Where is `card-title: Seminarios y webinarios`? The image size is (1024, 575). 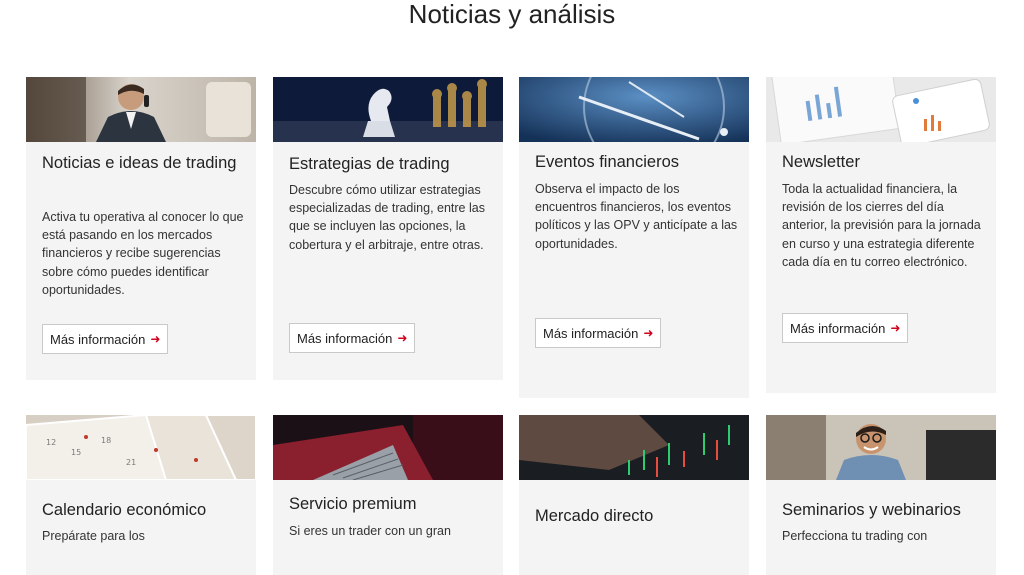
card-title: Seminarios y webinarios is located at coordinates (871, 510).